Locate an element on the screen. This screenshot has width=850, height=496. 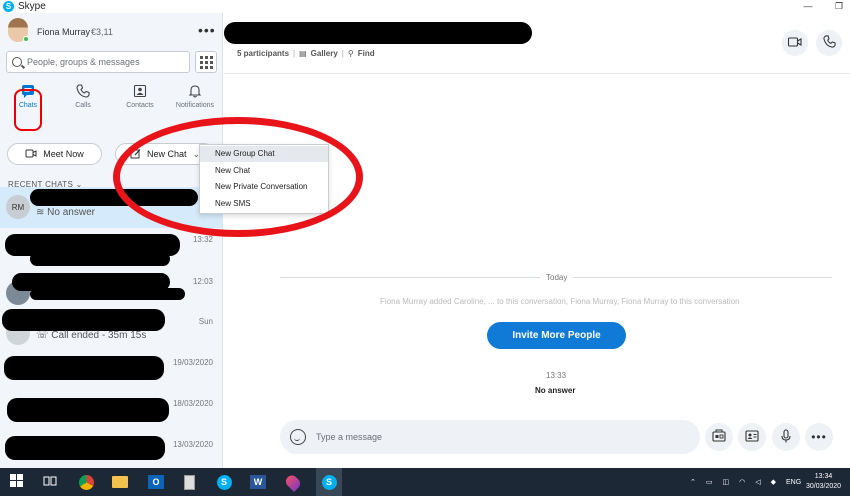
invite-more-people-button: Invite More People is located at coordinates (556, 335).